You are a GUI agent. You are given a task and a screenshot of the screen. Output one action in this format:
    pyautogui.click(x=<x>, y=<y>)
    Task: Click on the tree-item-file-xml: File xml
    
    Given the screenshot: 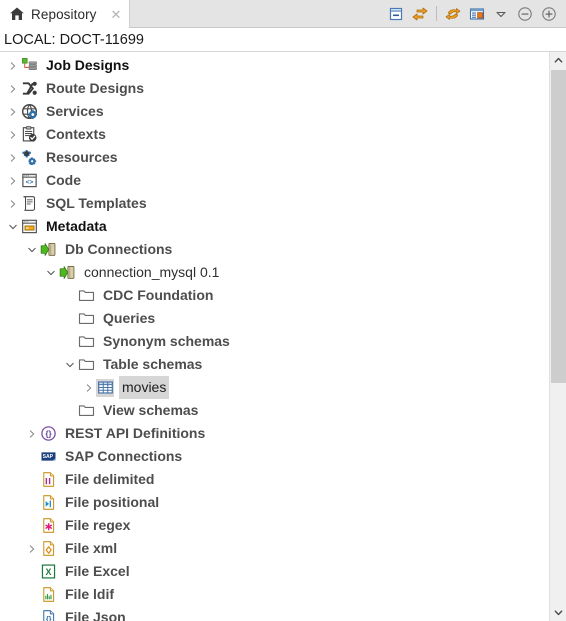 What is the action you would take?
    pyautogui.click(x=274, y=548)
    